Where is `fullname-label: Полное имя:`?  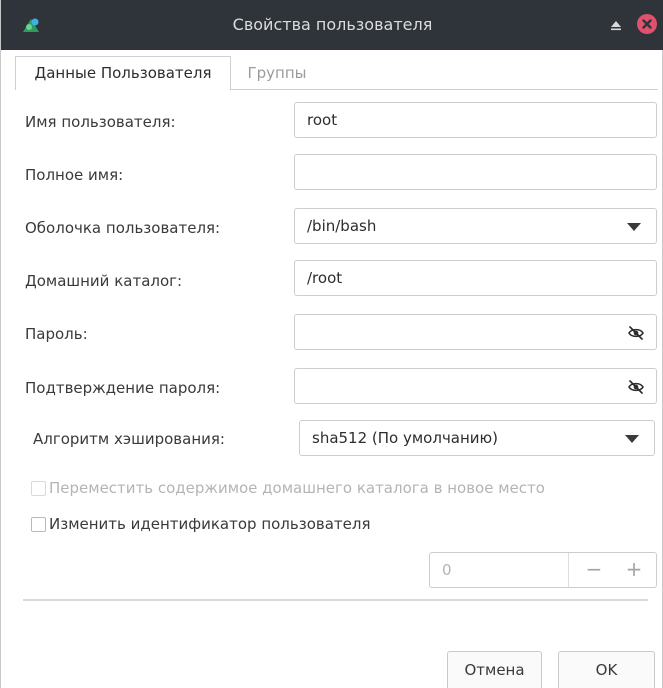
fullname-label: Полное имя: is located at coordinates (74, 175).